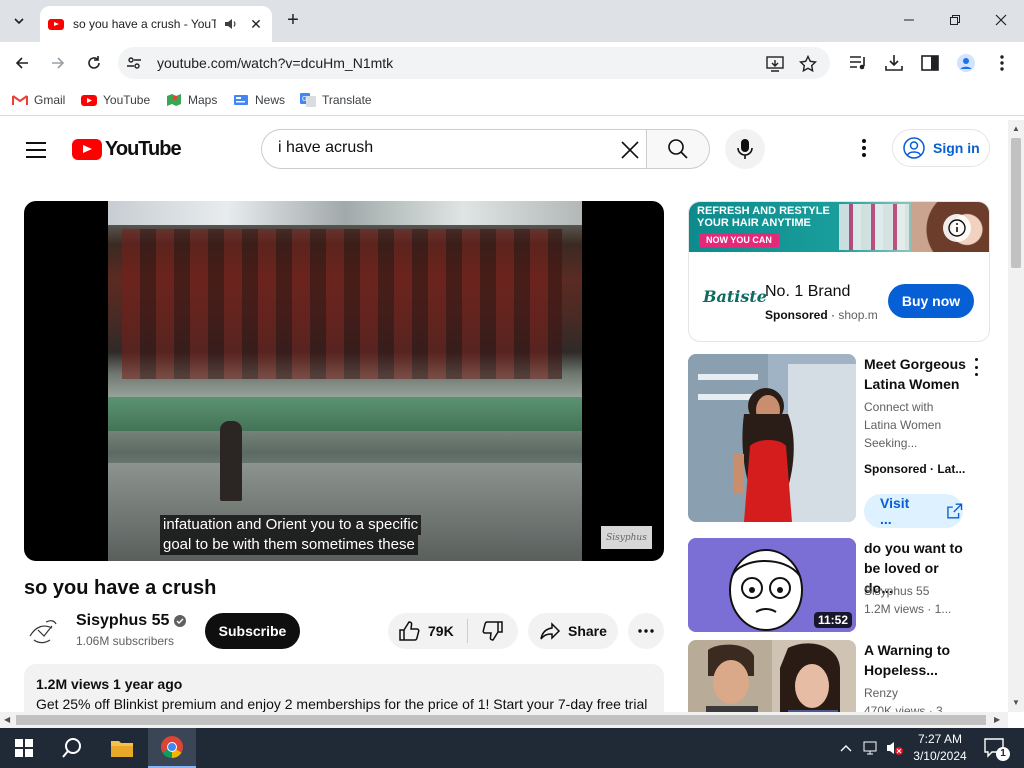 The width and height of the screenshot is (1024, 768). I want to click on hamburger-menu-icon, so click(36, 150).